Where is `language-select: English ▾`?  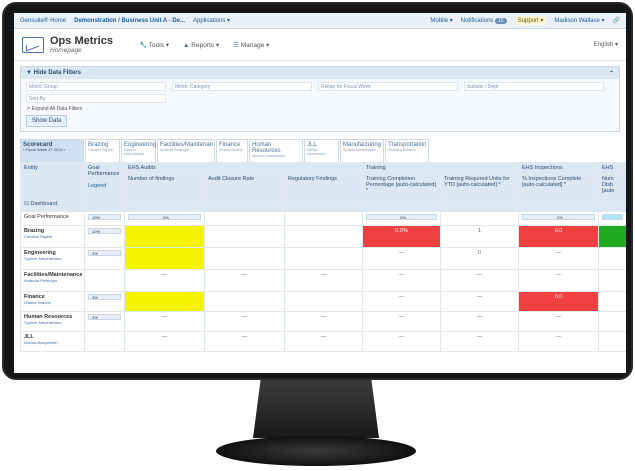 language-select: English ▾ is located at coordinates (606, 44).